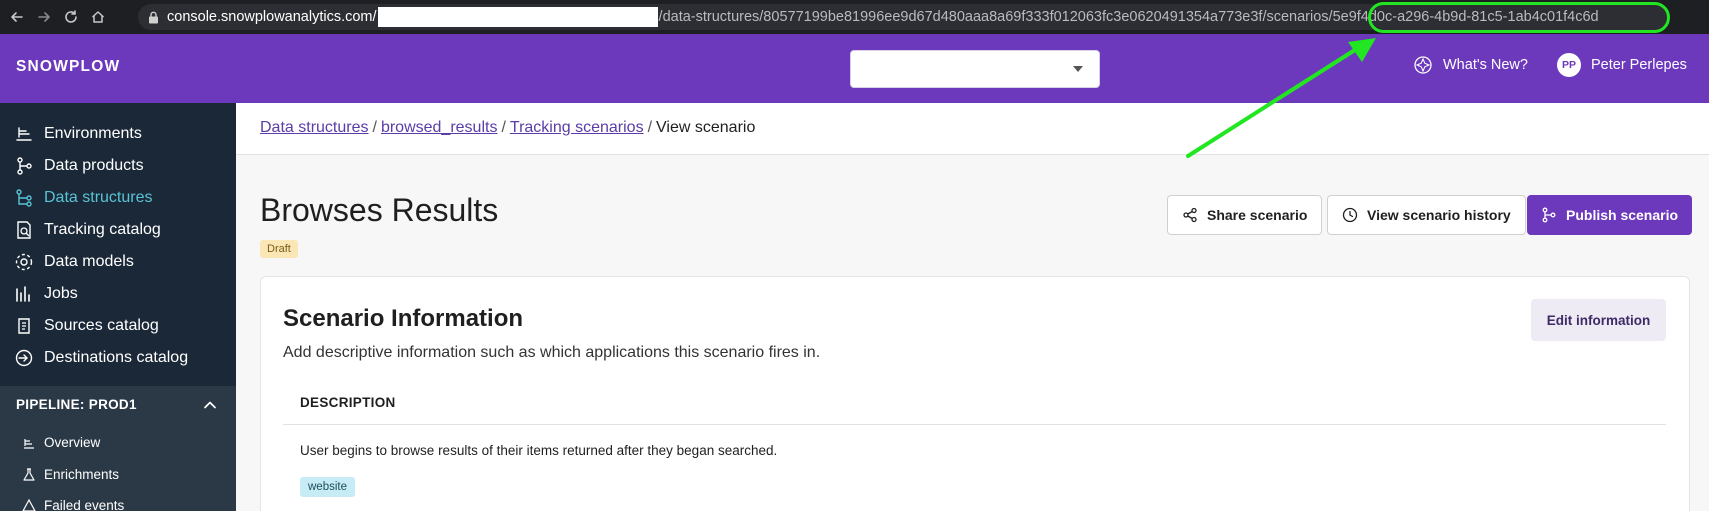  I want to click on sidebar-item-jobs: Jobs, so click(46, 294).